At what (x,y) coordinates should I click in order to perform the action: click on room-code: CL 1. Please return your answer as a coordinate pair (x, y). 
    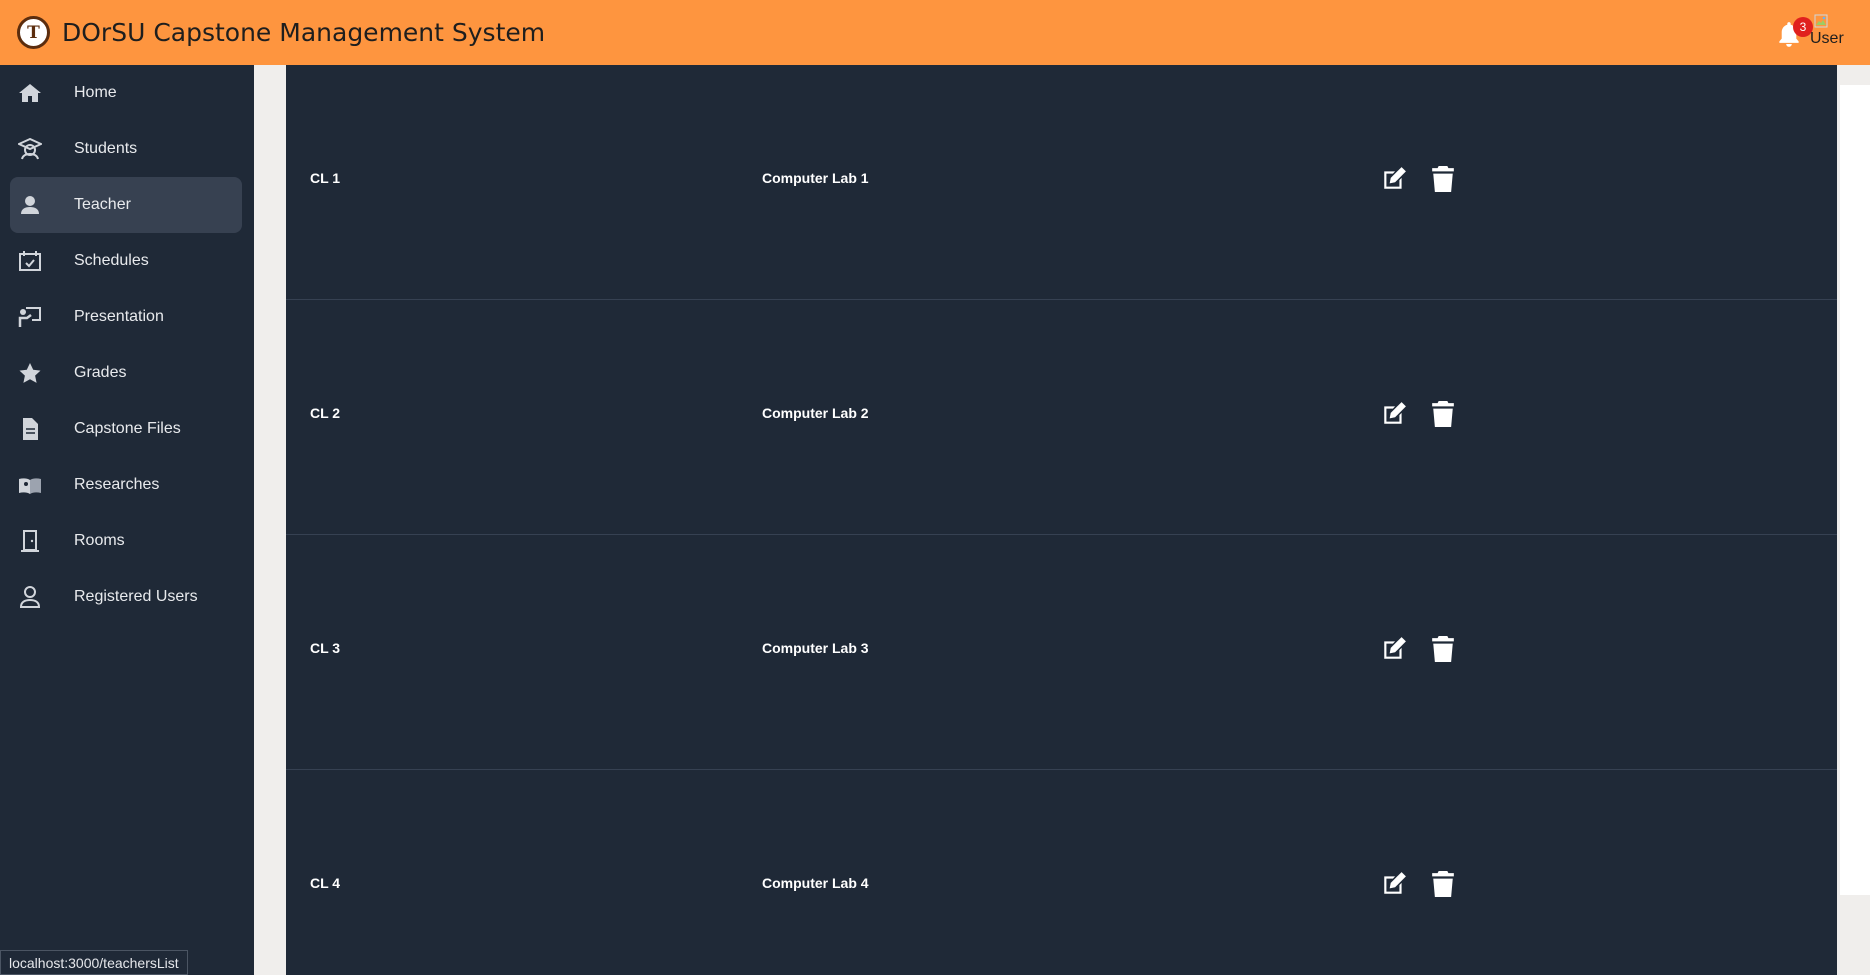
    Looking at the image, I should click on (325, 178).